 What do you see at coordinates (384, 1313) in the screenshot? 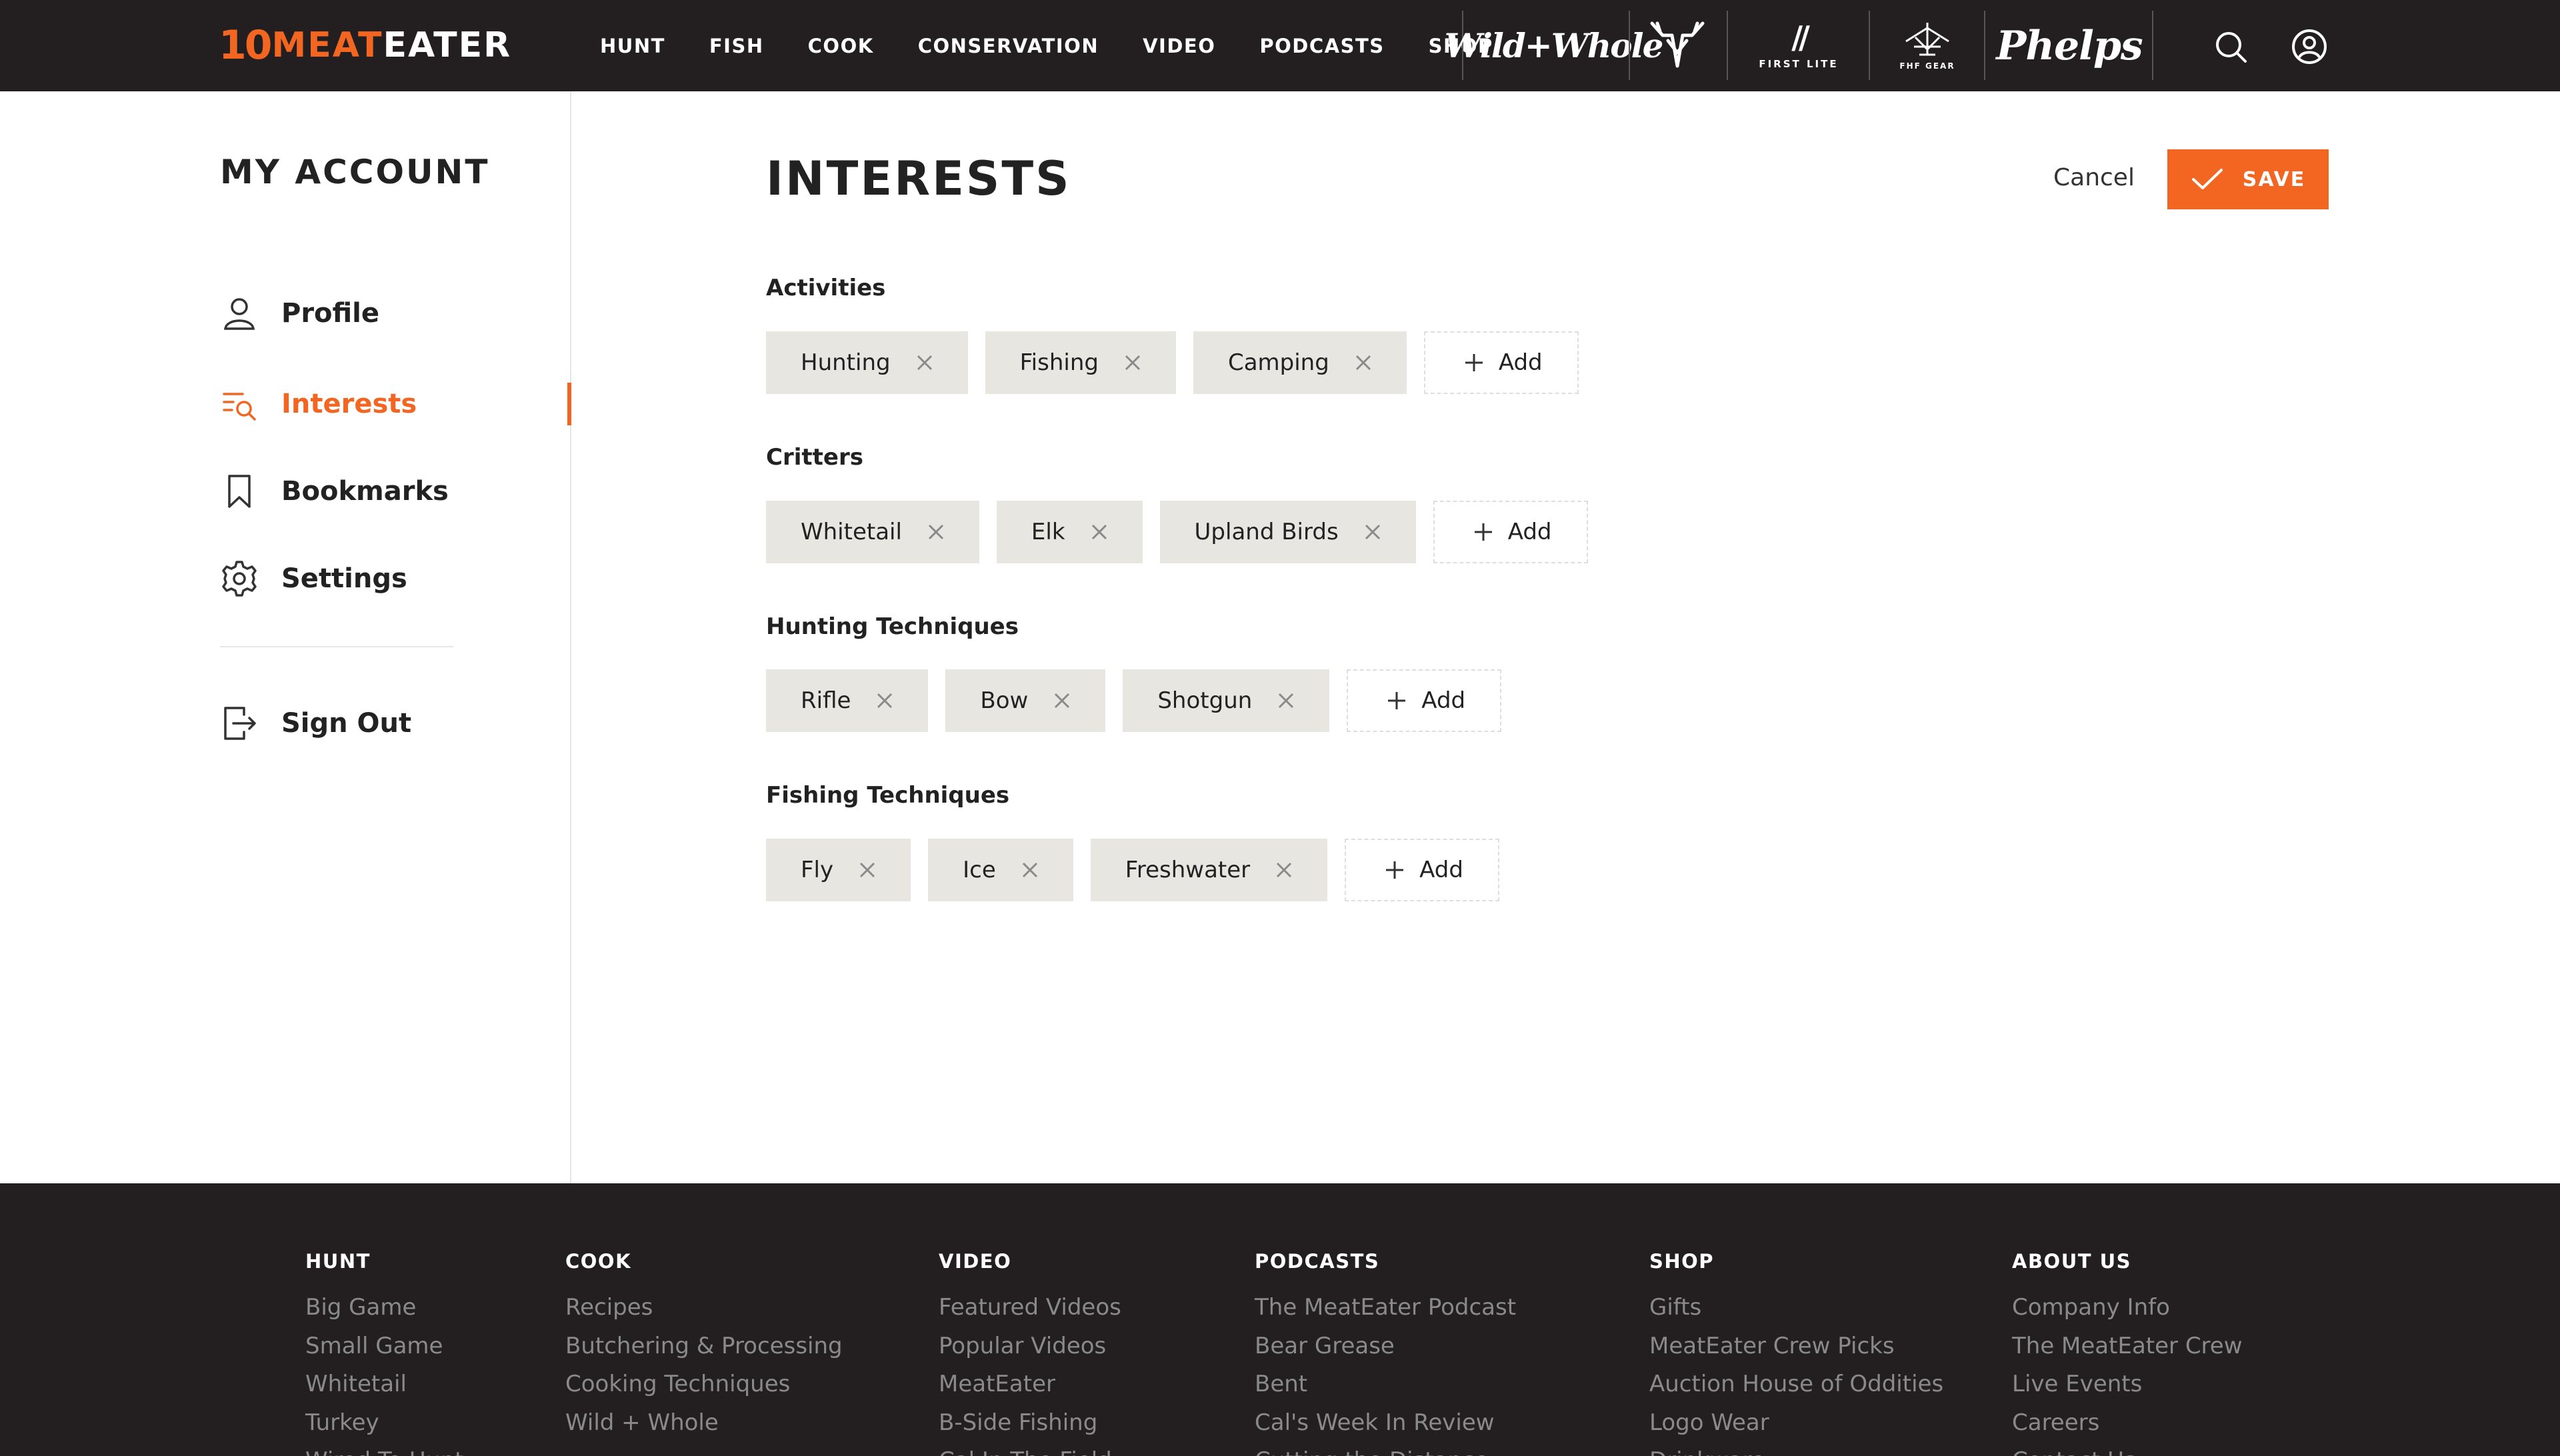
I see `footer-link: Big Game` at bounding box center [384, 1313].